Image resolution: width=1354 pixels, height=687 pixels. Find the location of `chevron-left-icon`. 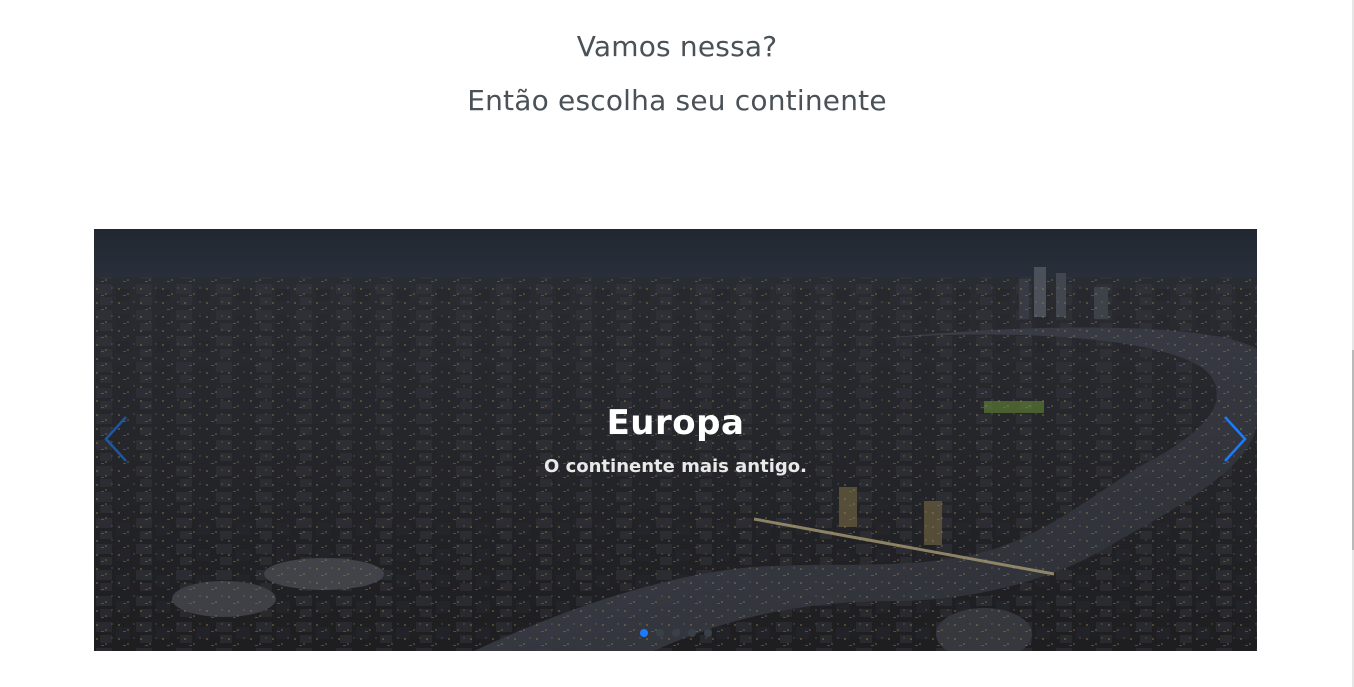

chevron-left-icon is located at coordinates (115, 439).